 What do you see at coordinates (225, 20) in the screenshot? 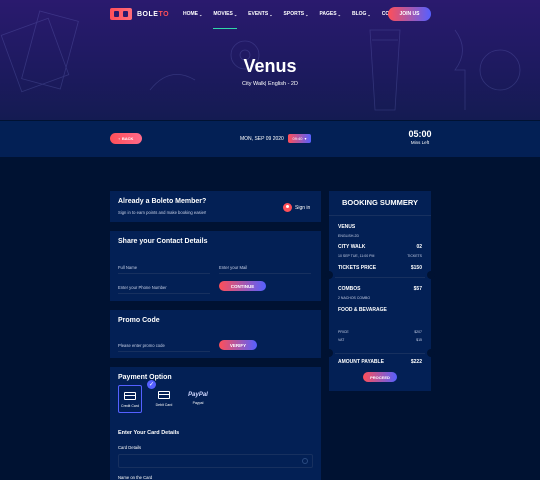
I see `nav-movies: MOVIES ⌄` at bounding box center [225, 20].